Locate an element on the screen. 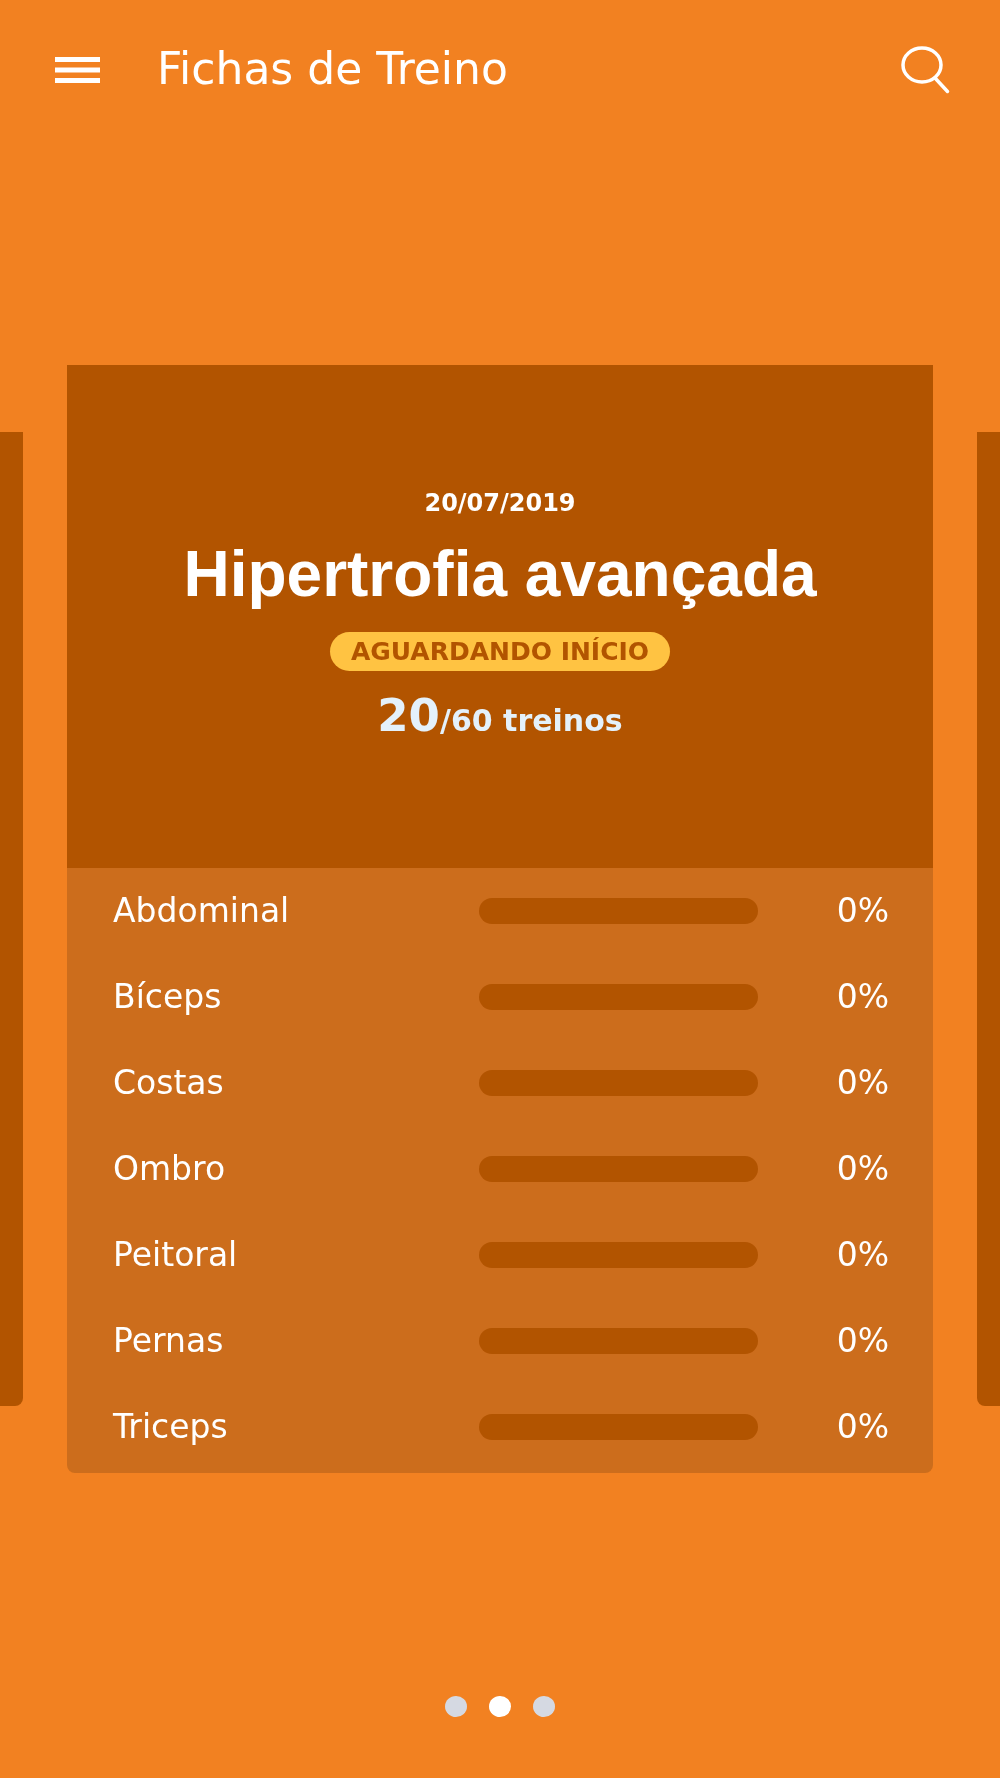  total-count: /60 treinos is located at coordinates (531, 720).